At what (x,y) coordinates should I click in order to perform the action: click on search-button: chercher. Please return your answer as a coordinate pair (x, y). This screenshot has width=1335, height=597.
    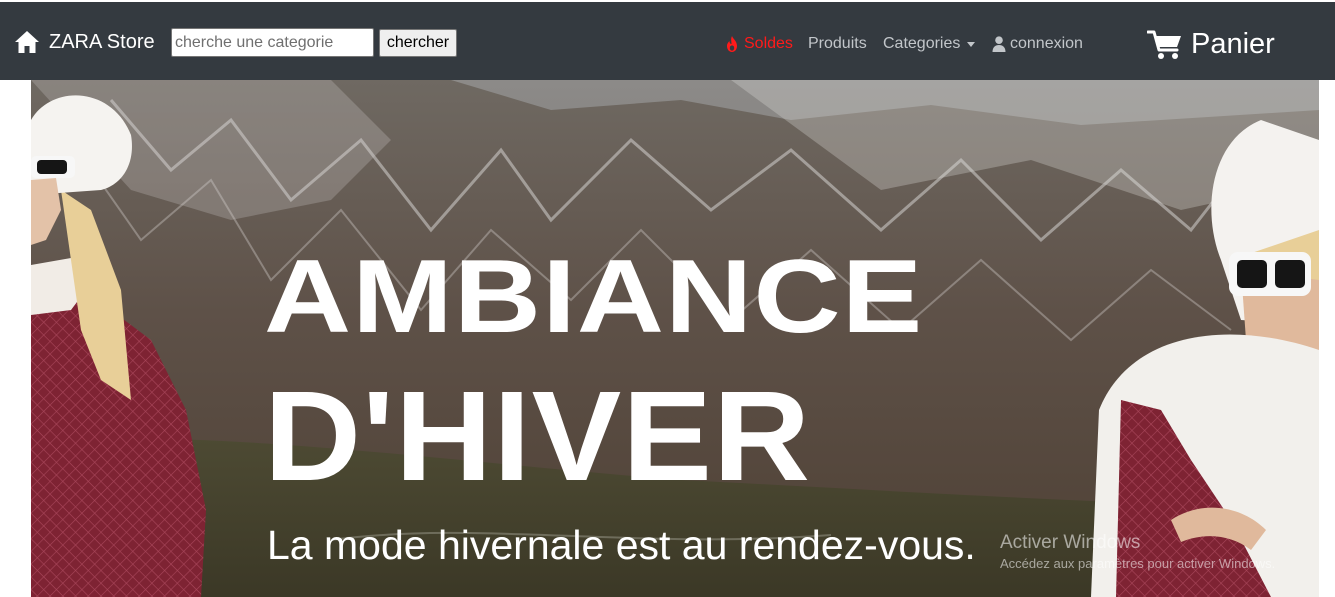
    Looking at the image, I should click on (418, 43).